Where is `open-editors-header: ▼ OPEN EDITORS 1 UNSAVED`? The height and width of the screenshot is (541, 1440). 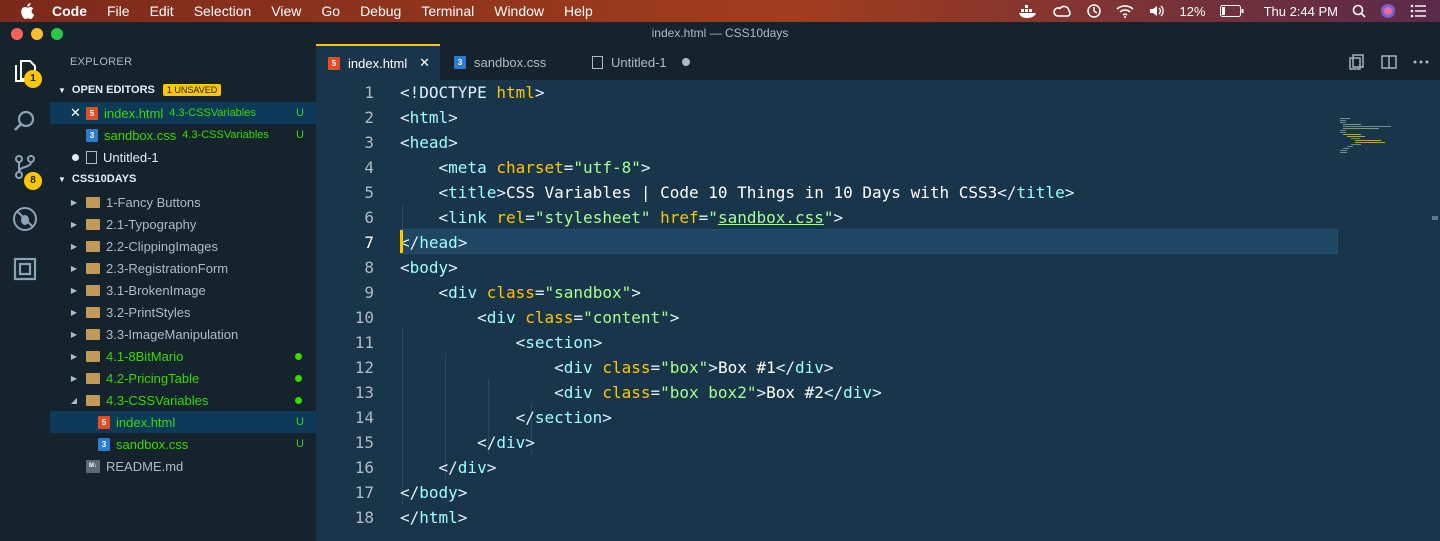
open-editors-header: ▼ OPEN EDITORS 1 UNSAVED is located at coordinates (183, 90).